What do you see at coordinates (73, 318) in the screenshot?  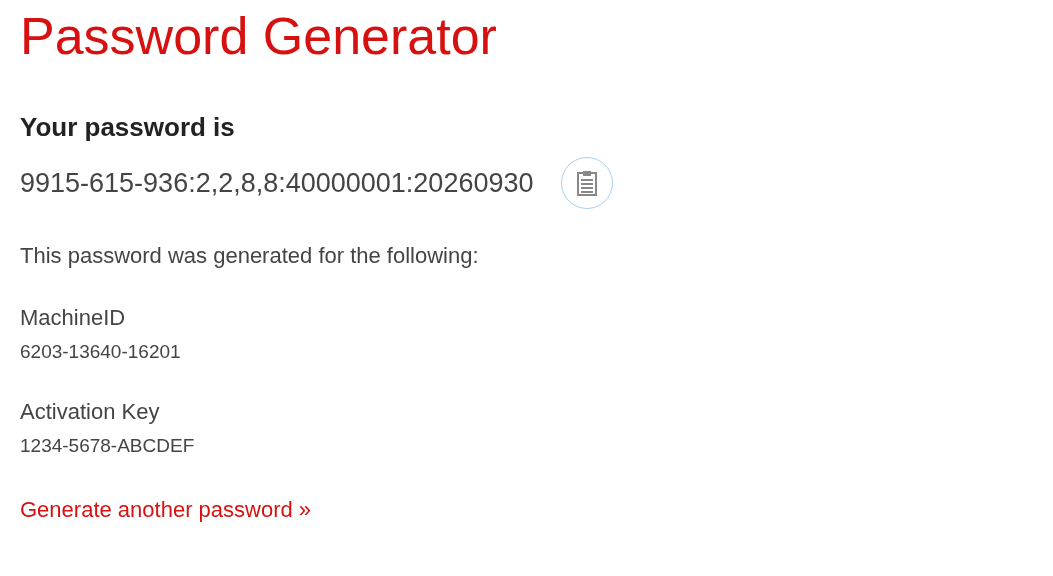 I see `field-label: MachineID` at bounding box center [73, 318].